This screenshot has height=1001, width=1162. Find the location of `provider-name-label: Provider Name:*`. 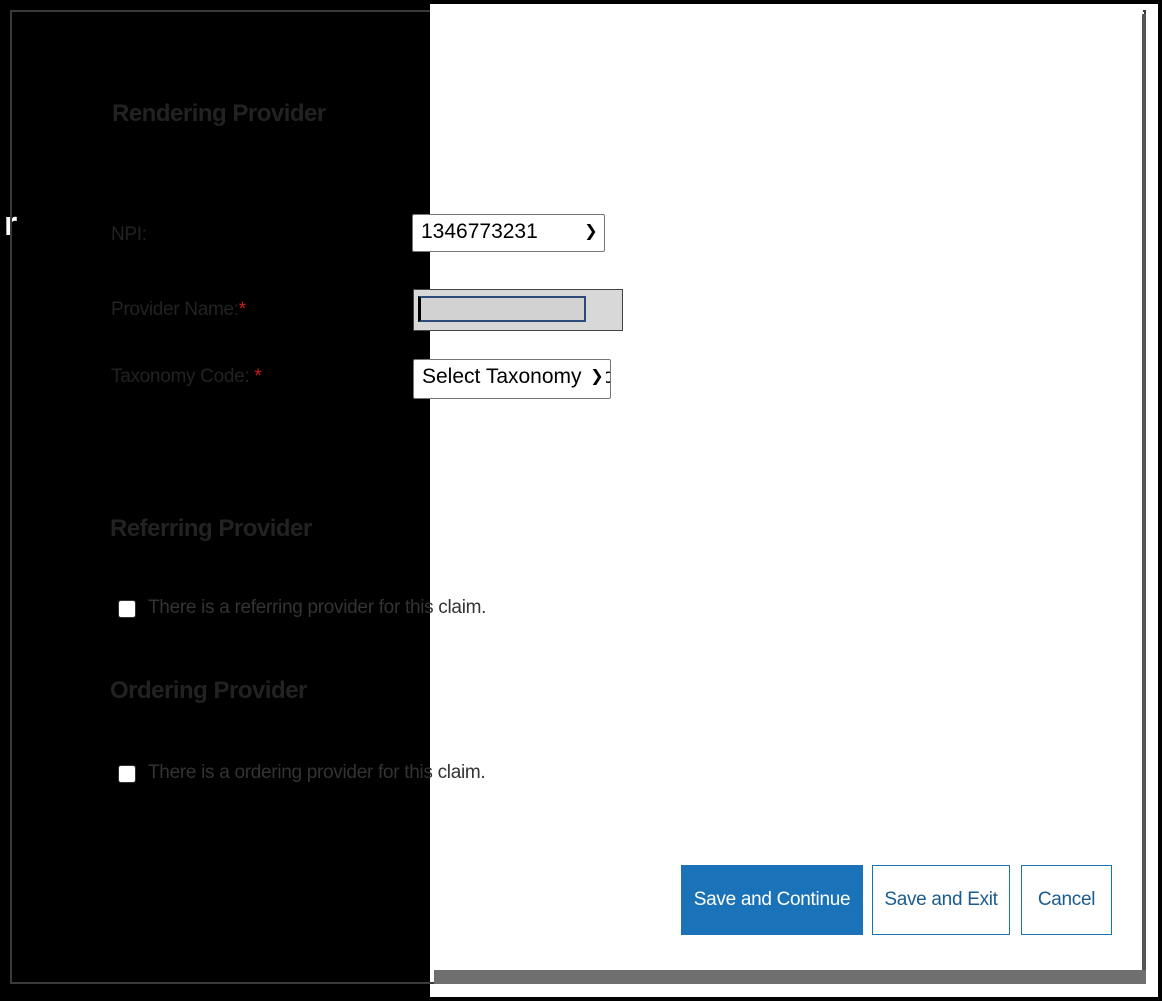

provider-name-label: Provider Name:* is located at coordinates (178, 310).